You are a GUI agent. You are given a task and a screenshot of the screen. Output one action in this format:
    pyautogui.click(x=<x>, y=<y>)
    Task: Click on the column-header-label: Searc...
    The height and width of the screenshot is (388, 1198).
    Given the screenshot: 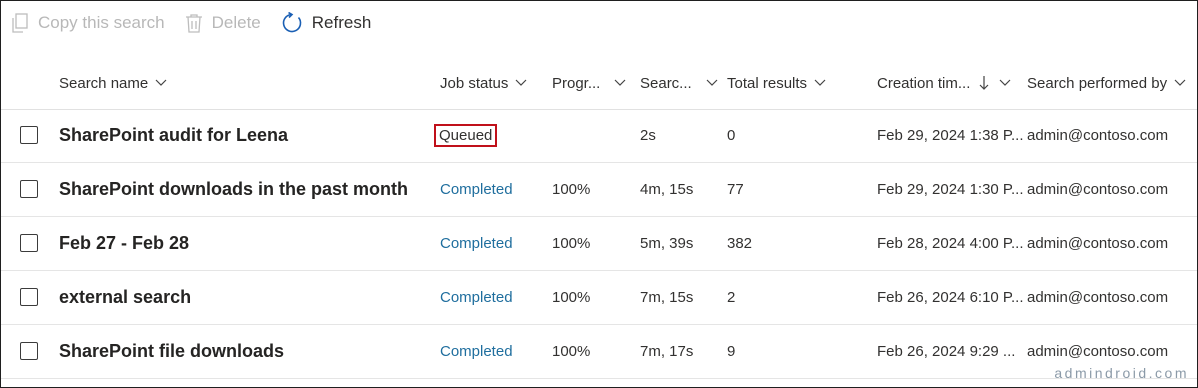 What is the action you would take?
    pyautogui.click(x=666, y=83)
    